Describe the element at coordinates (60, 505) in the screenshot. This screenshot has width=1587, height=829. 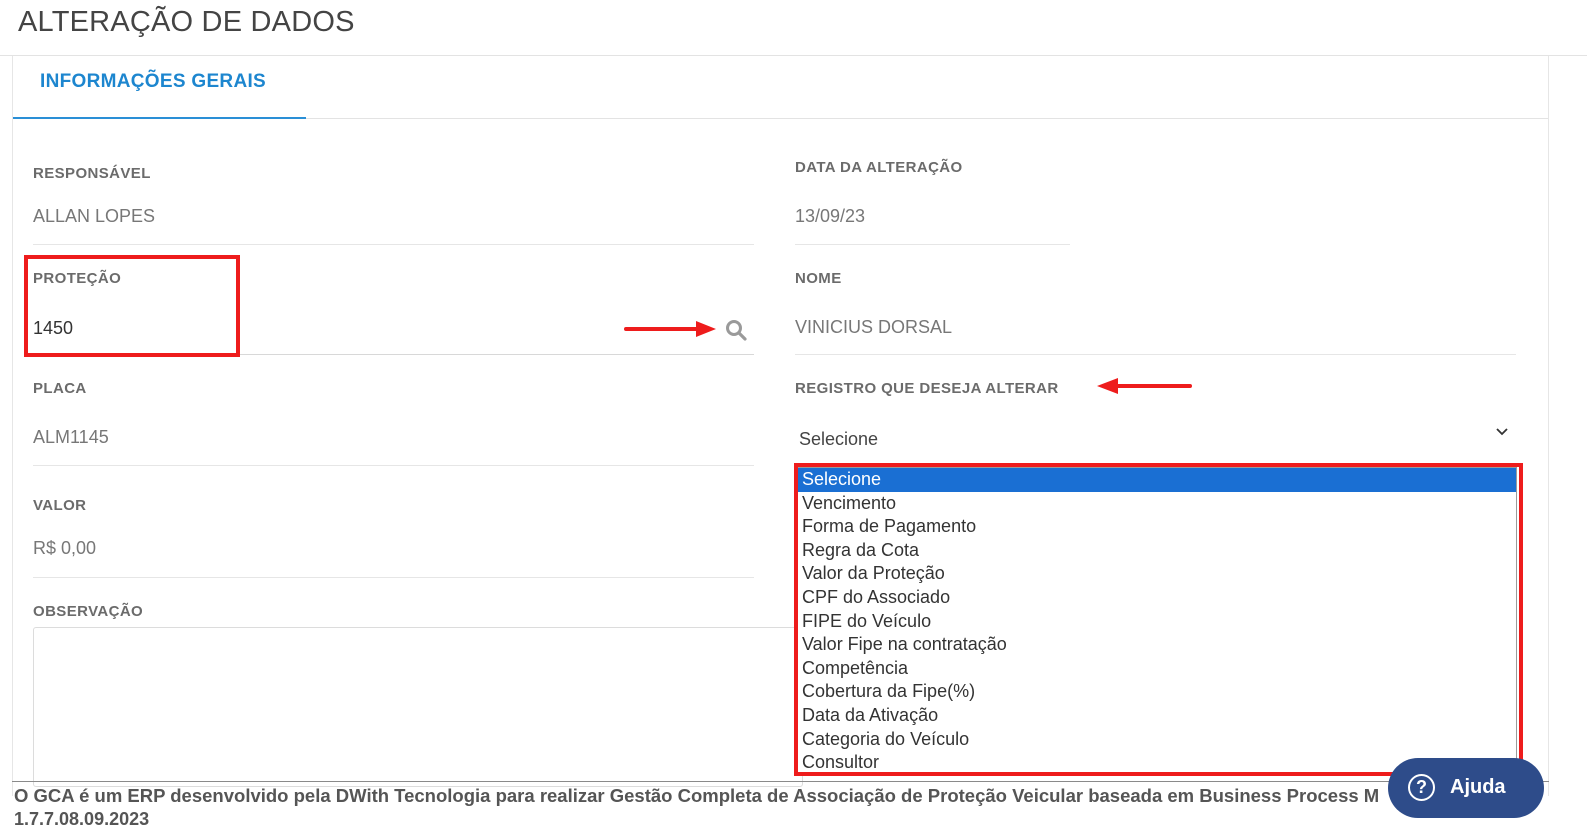
I see `valor-label: VALOR` at that location.